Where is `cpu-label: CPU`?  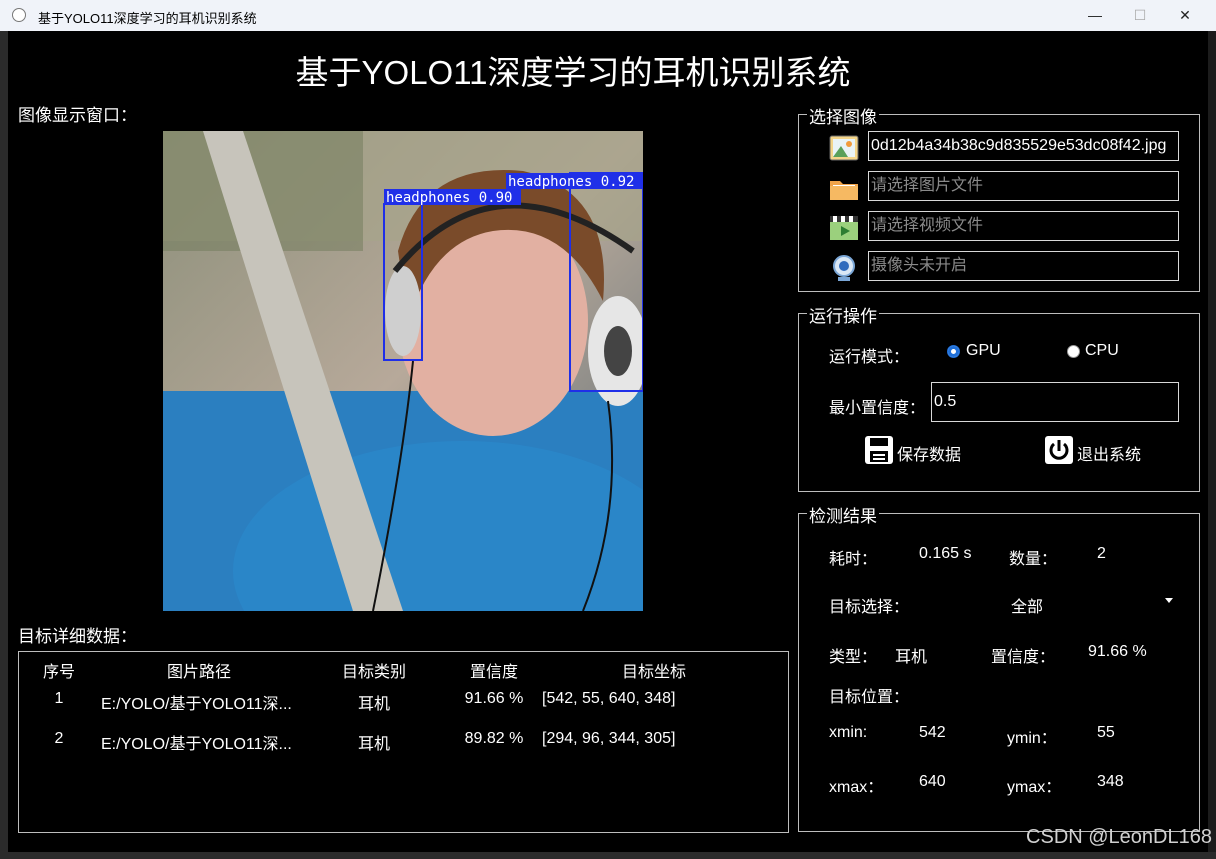 cpu-label: CPU is located at coordinates (1102, 351).